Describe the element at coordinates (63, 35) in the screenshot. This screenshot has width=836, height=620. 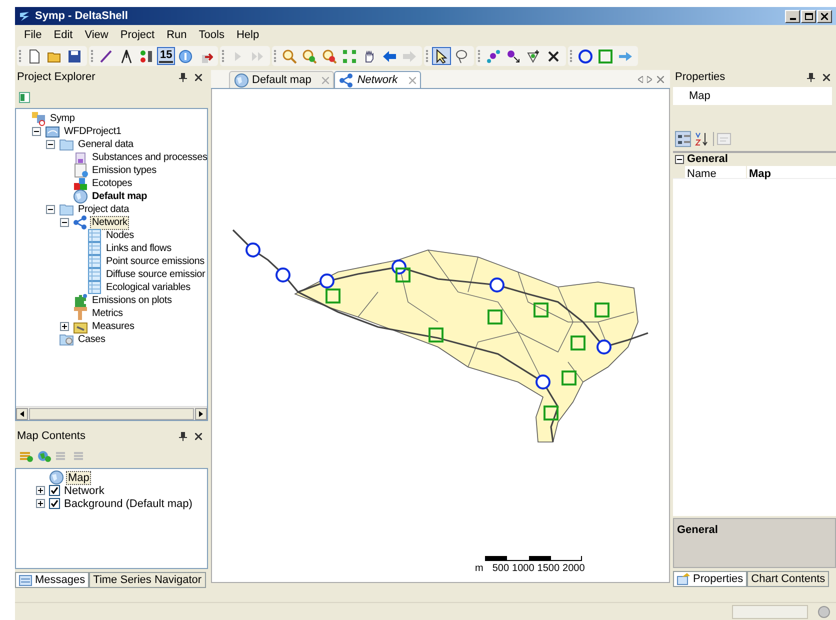
I see `menu-item: Edit` at that location.